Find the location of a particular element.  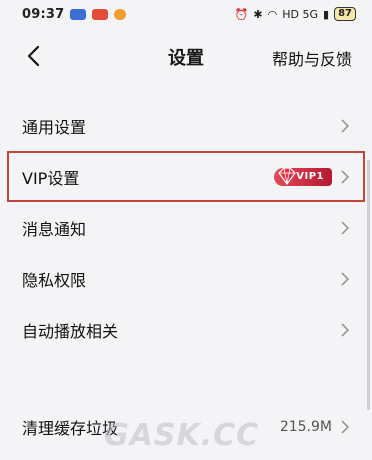

settings-item-vip: VIP设置 VIP1 is located at coordinates (186, 176).